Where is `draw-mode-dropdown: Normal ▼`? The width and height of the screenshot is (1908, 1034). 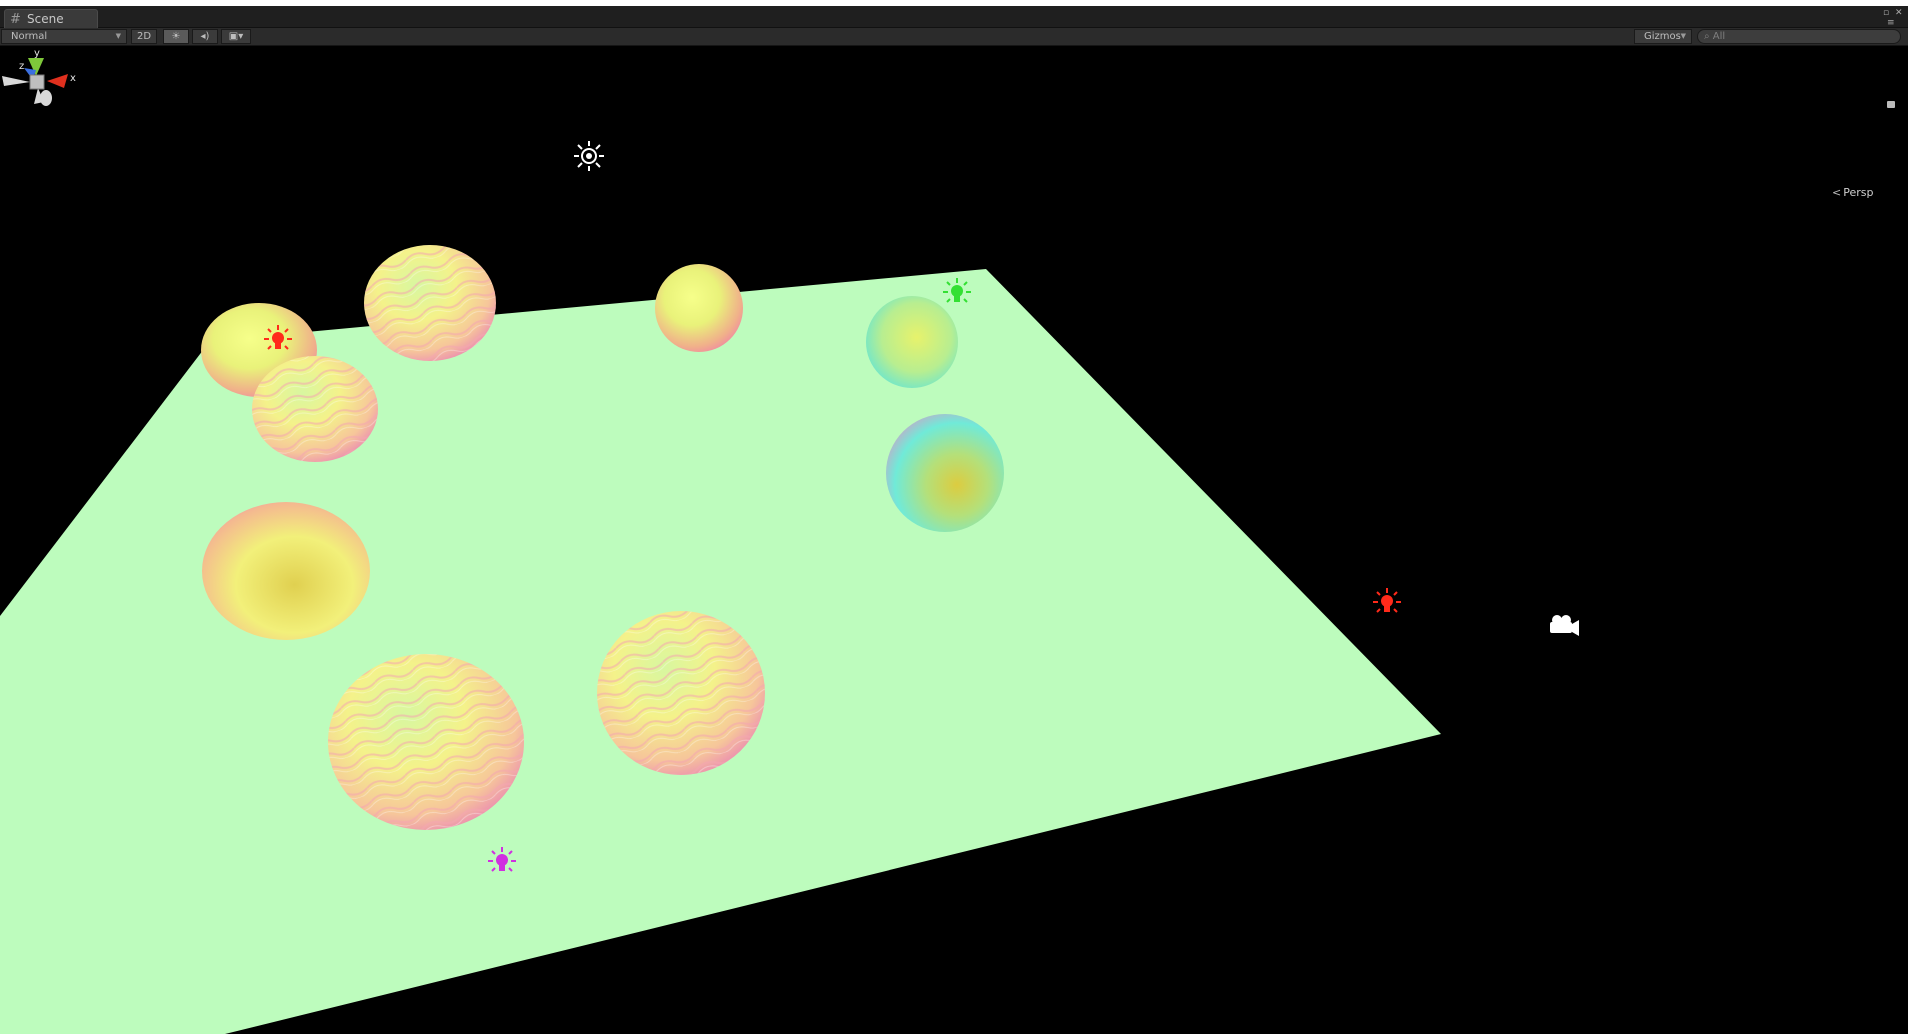
draw-mode-dropdown: Normal ▼ is located at coordinates (64, 36).